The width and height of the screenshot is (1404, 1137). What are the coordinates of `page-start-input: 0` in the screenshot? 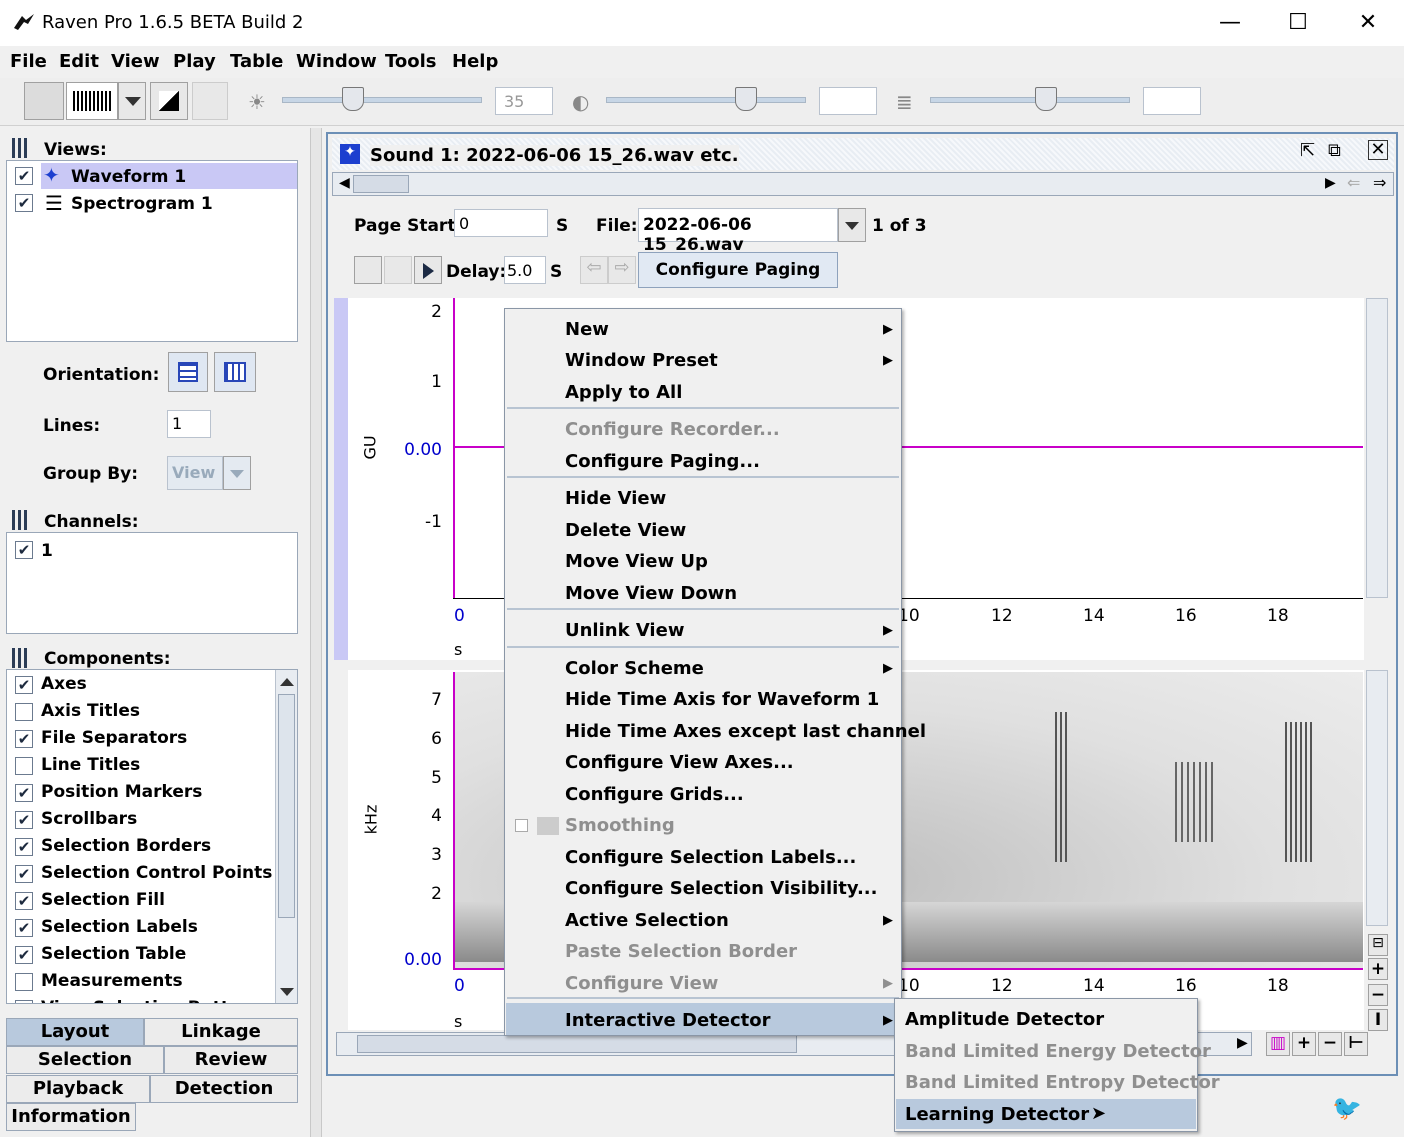 It's located at (501, 223).